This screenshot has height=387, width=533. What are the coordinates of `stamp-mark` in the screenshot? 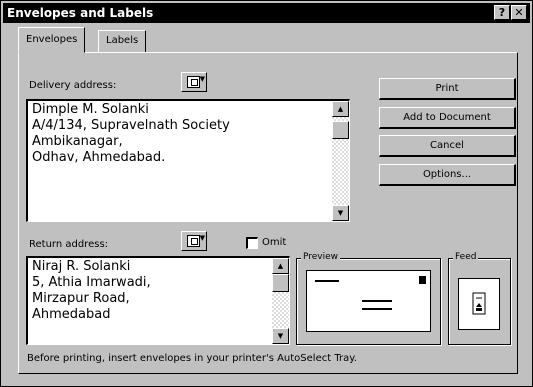 It's located at (422, 280).